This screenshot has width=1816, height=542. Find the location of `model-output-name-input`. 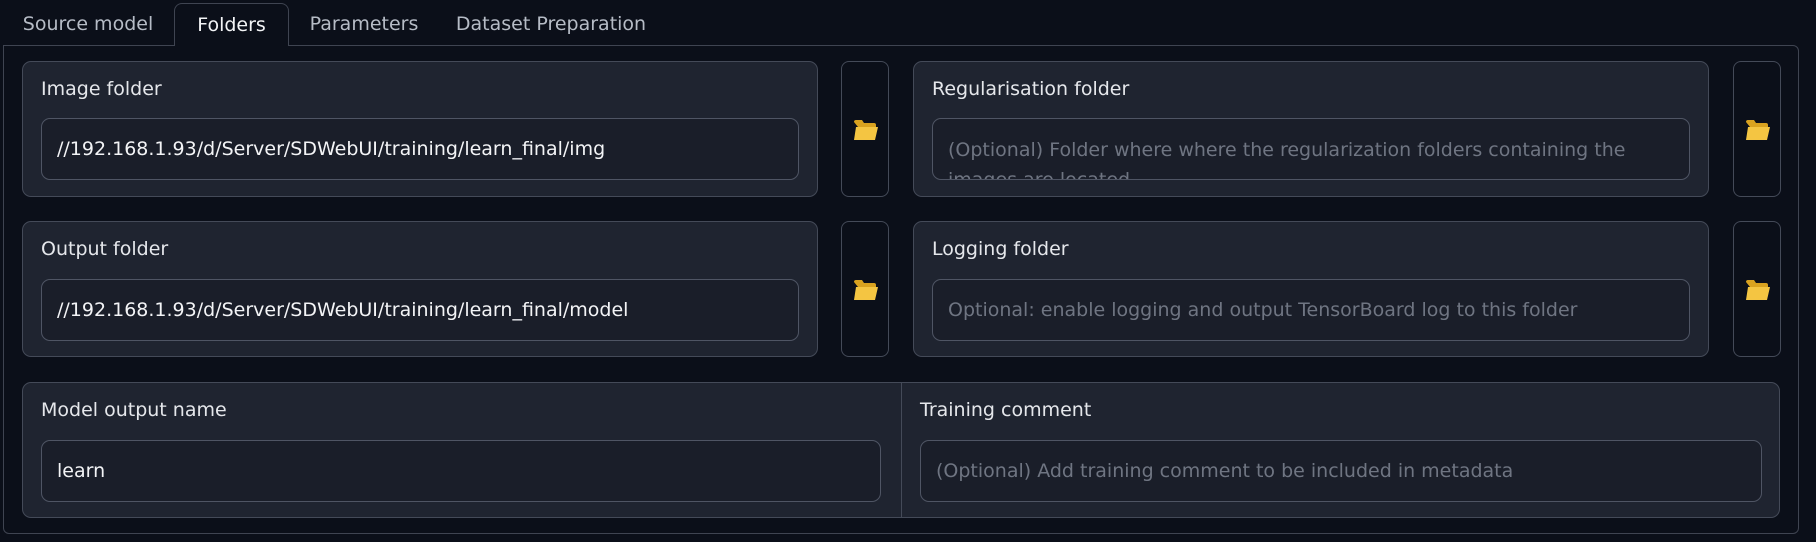

model-output-name-input is located at coordinates (461, 471).